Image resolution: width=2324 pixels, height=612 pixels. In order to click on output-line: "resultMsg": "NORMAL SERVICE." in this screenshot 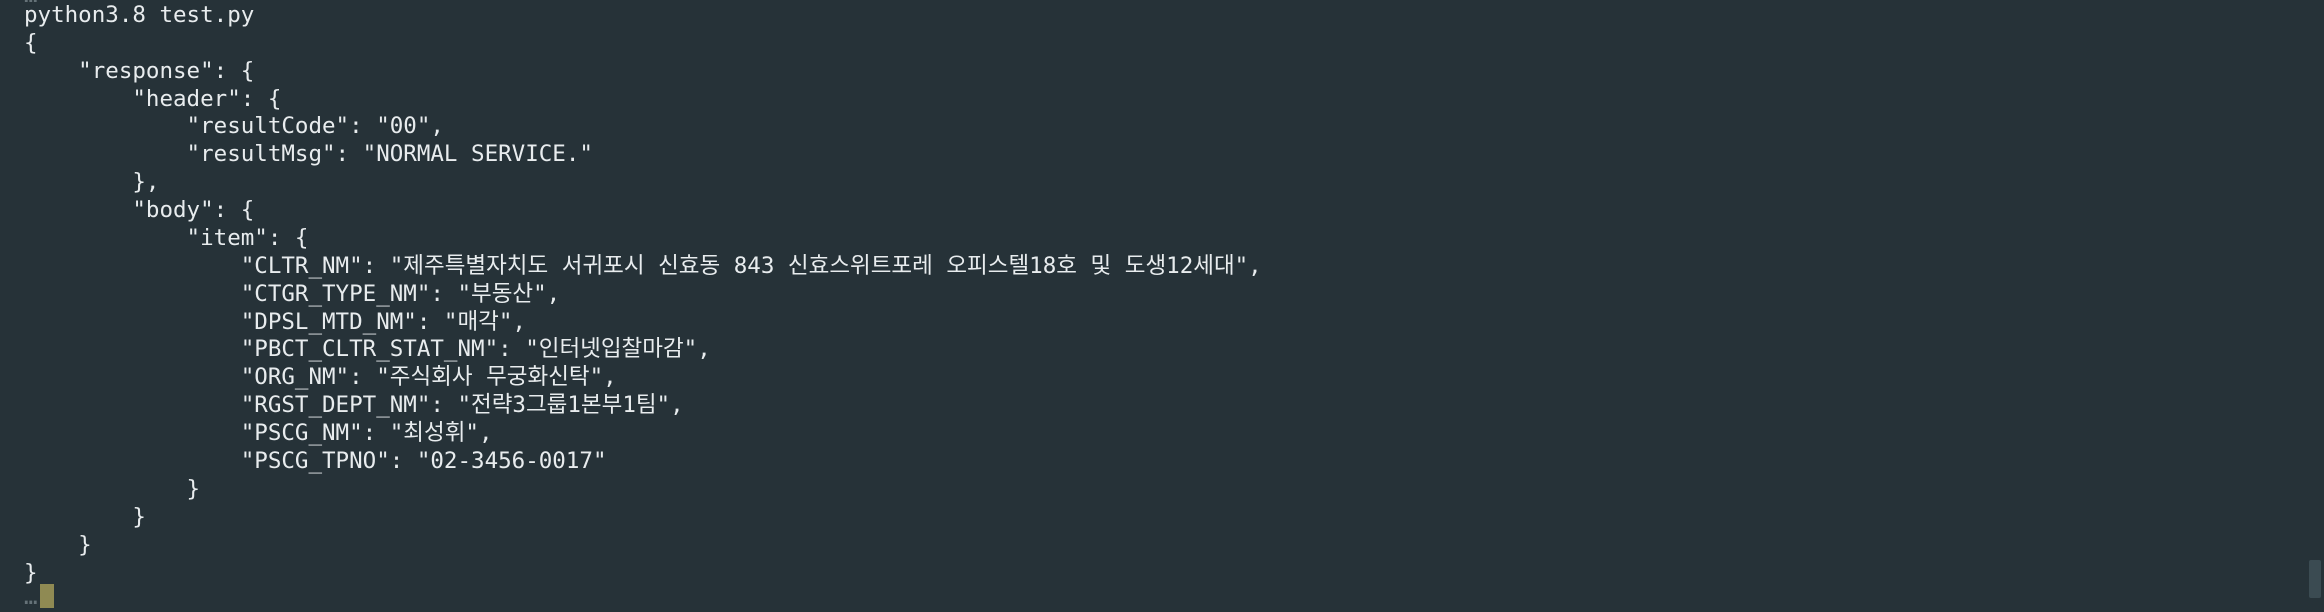, I will do `click(308, 154)`.